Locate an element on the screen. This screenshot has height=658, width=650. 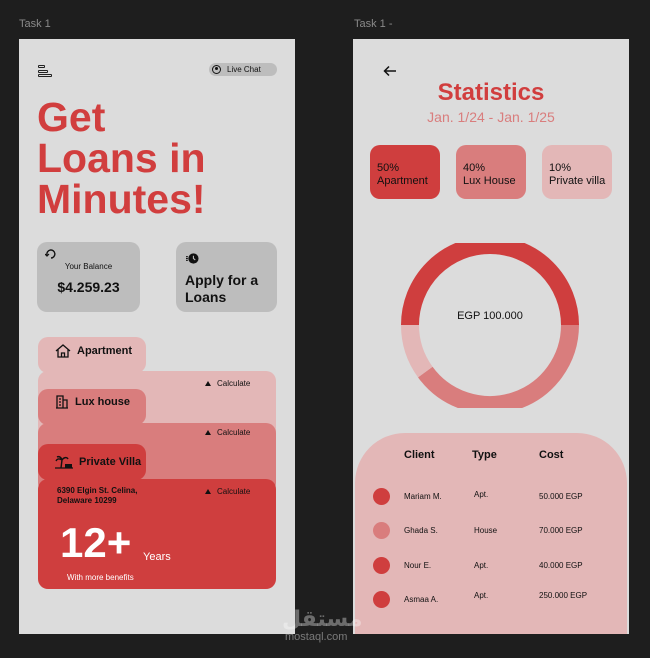
tab-lux-house-title: Lux house is located at coordinates (92, 402).